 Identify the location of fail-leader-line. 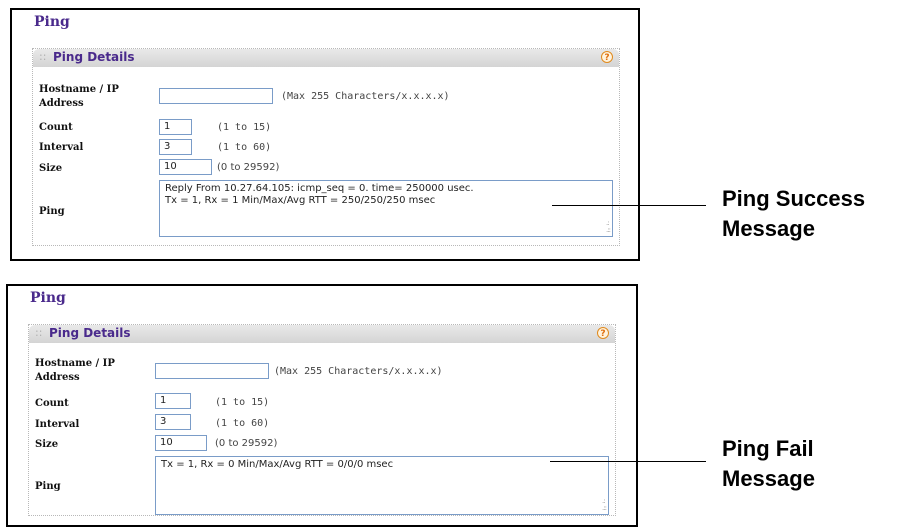
(628, 461).